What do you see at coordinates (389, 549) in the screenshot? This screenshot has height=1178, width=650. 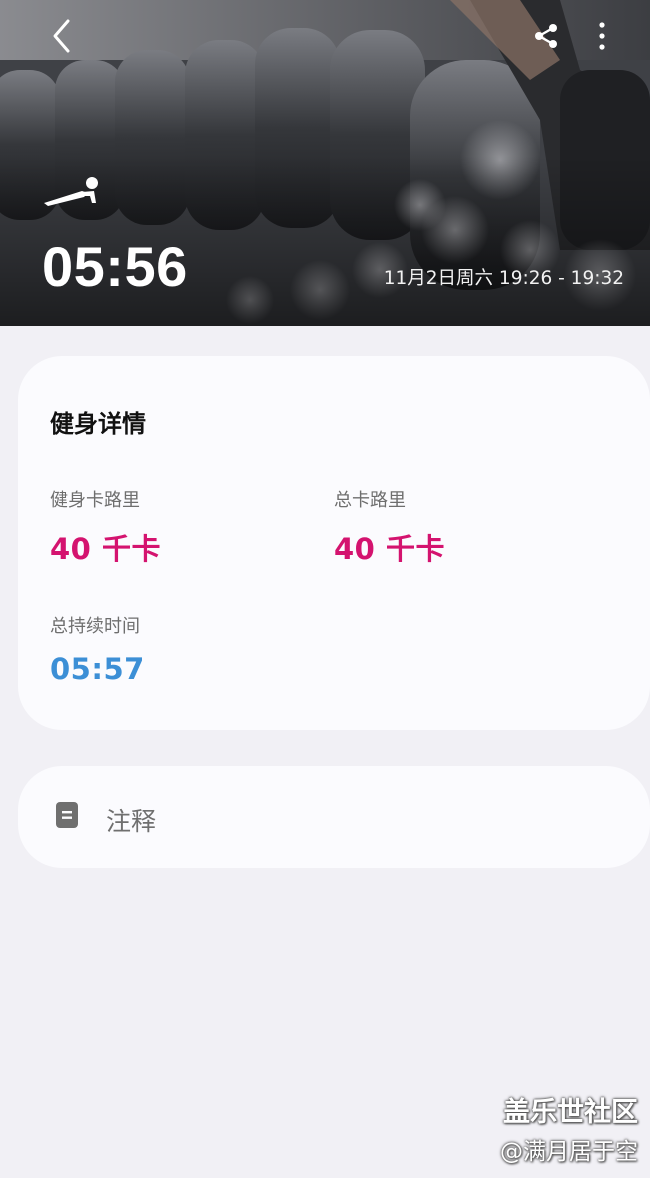 I see `total-calories-value: 40 千卡` at bounding box center [389, 549].